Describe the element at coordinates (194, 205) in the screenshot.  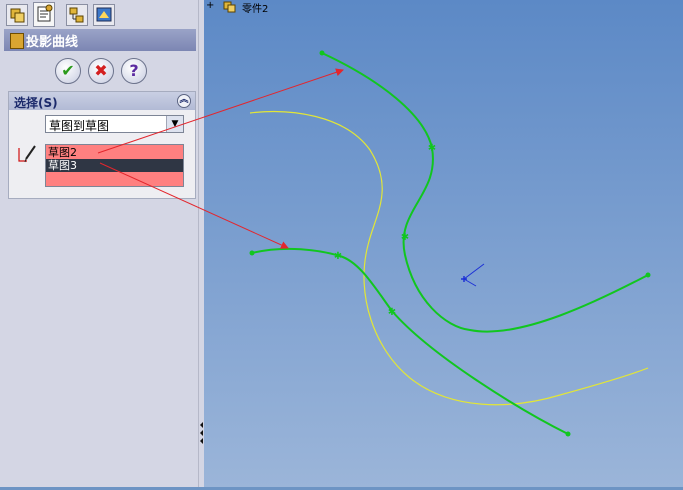
I see `callout-arrow-sketch3` at that location.